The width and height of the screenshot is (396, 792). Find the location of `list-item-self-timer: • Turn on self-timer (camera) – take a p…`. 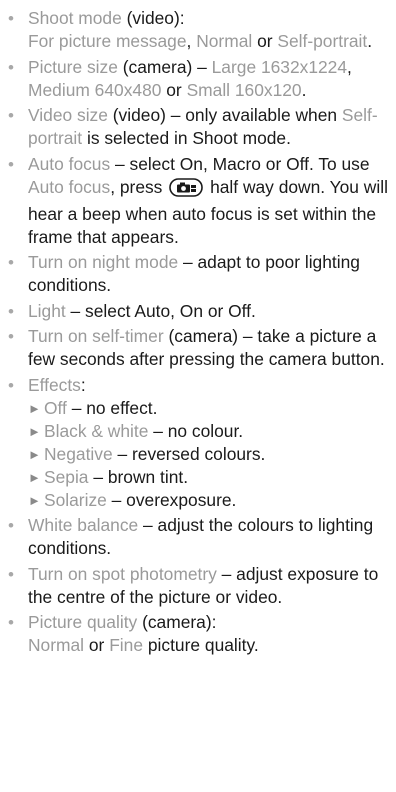

list-item-self-timer: • Turn on self-timer (camera) – take a p… is located at coordinates (197, 348).